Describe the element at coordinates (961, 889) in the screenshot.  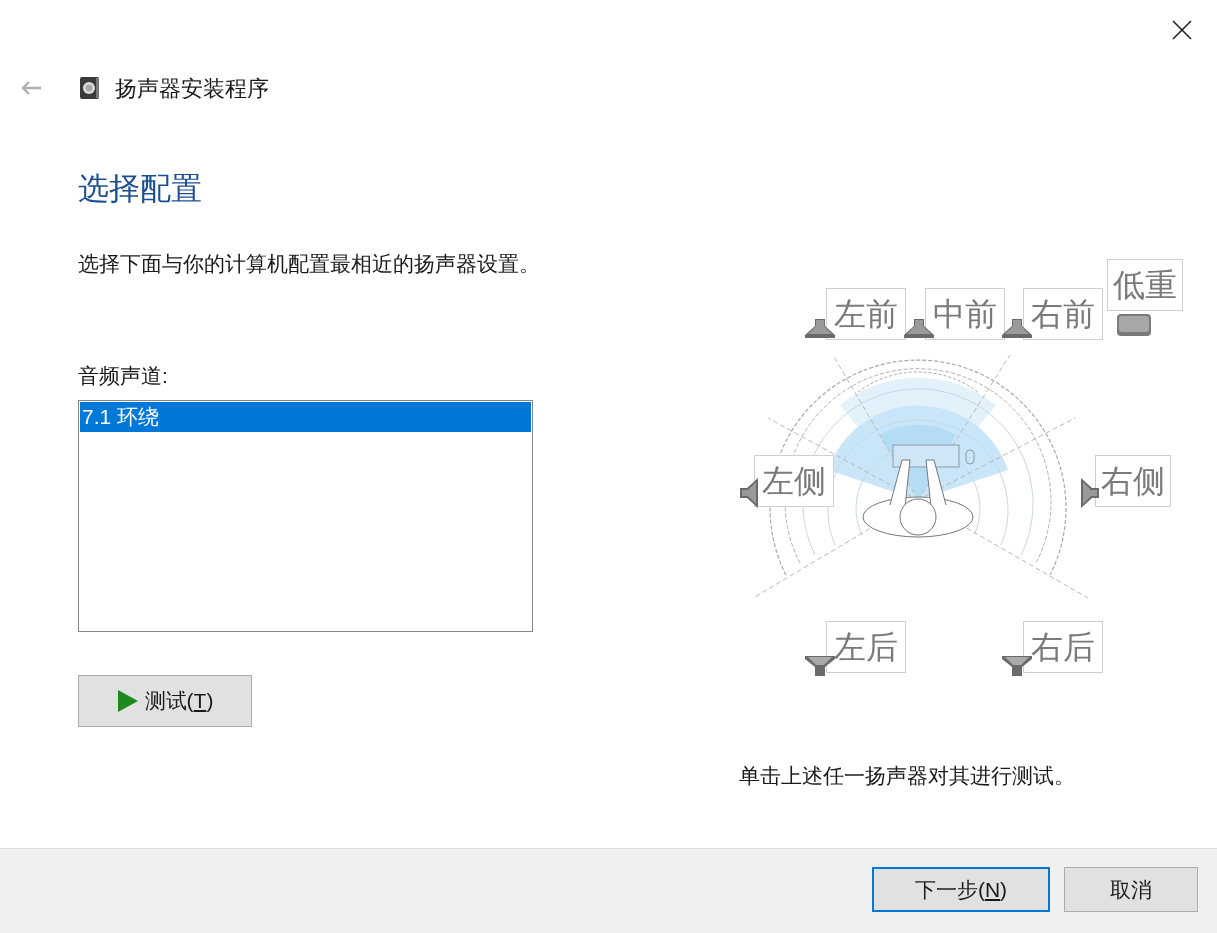
I see `dialog-button: 下一步(N)` at that location.